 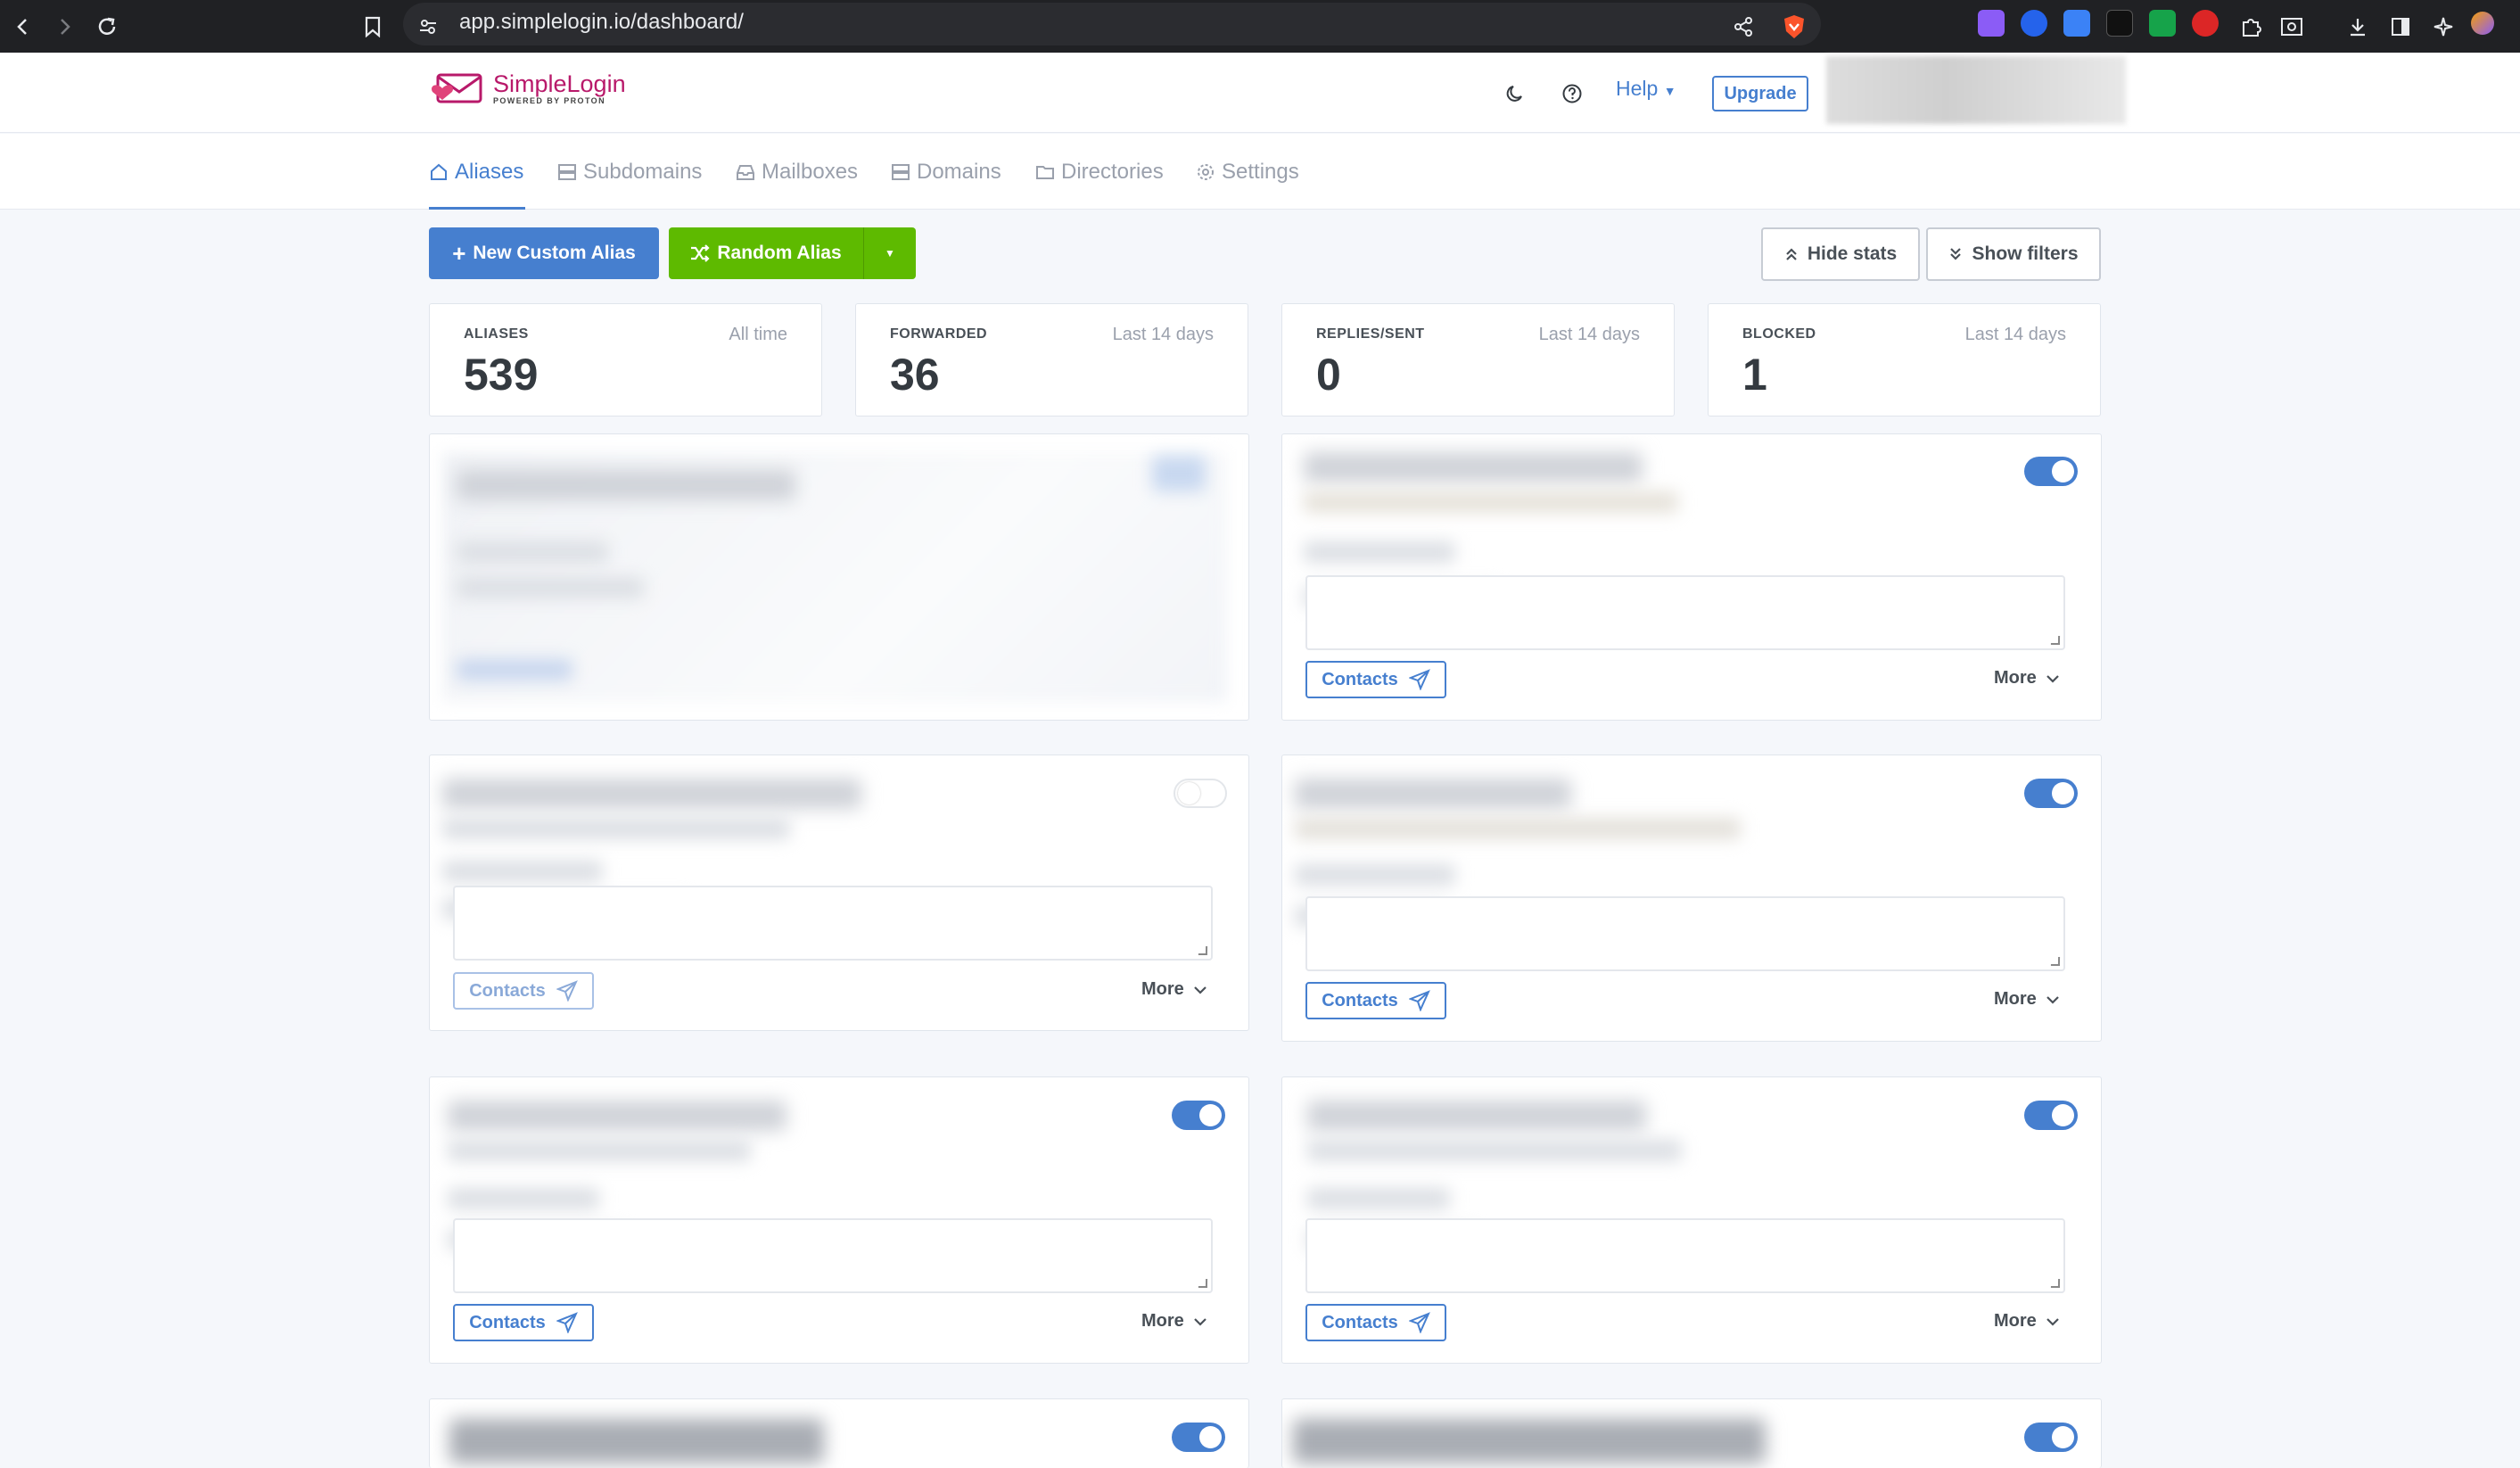 I want to click on site-settings-icon, so click(x=428, y=27).